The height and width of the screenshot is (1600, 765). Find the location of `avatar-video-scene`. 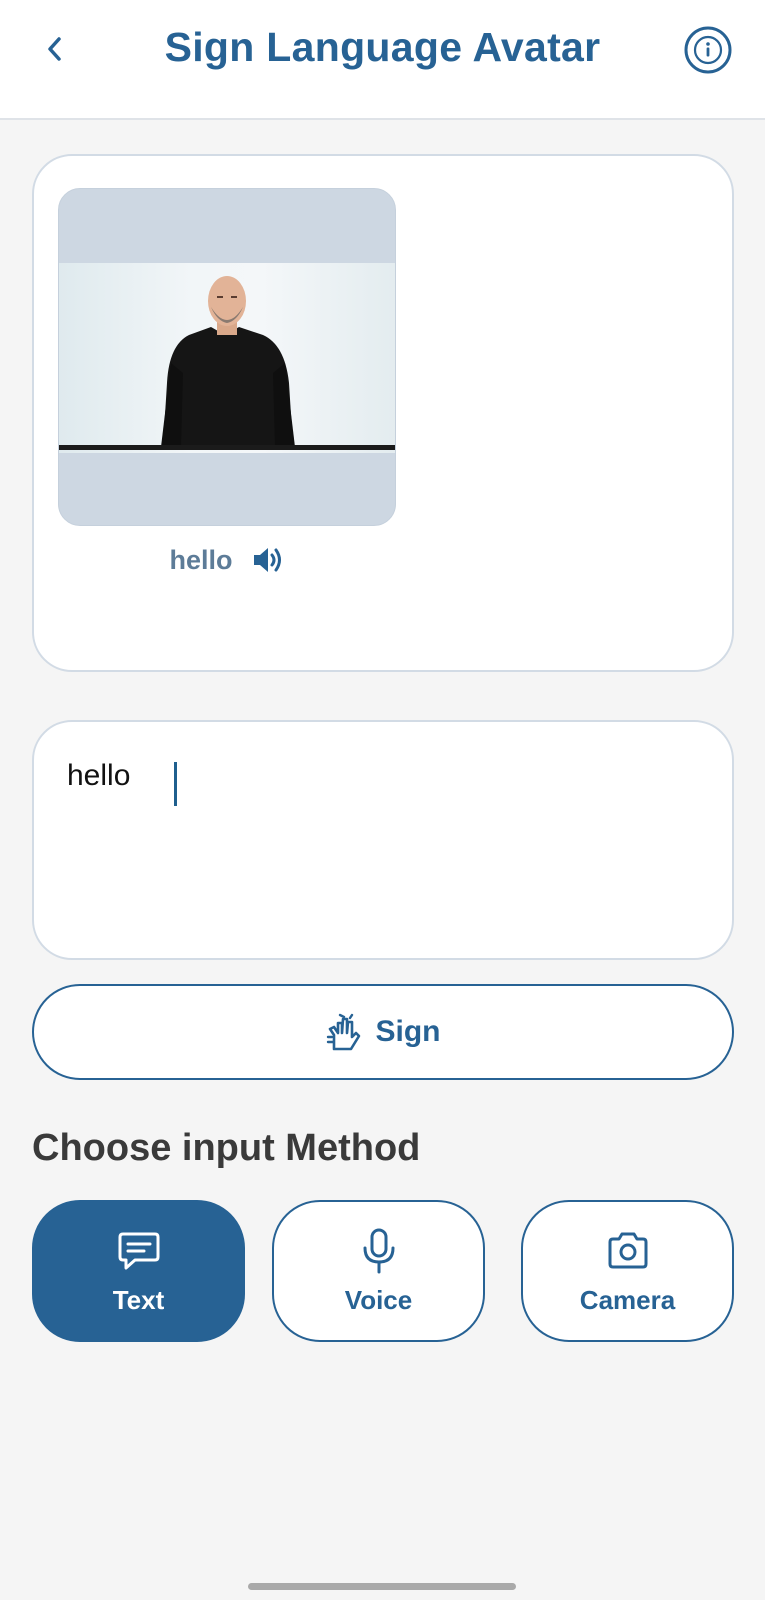

avatar-video-scene is located at coordinates (227, 358).